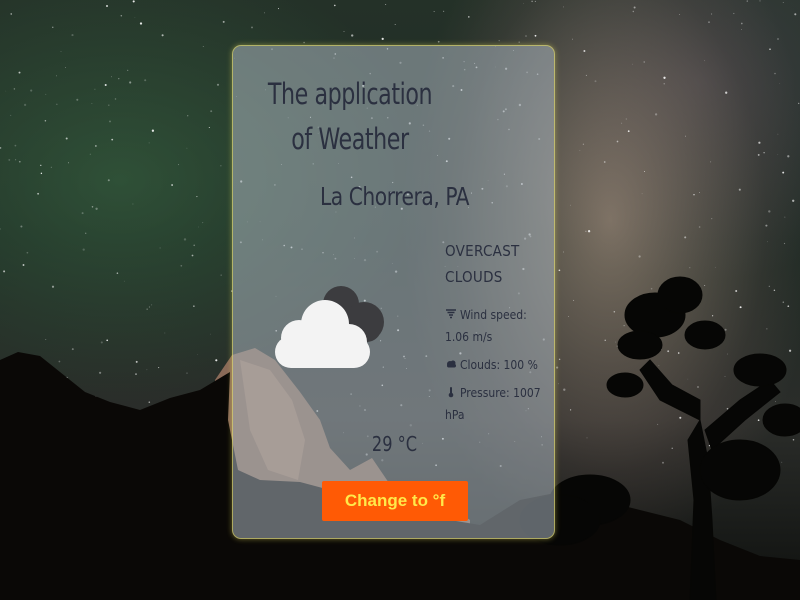  I want to click on clouds-row: Clouds: 100 %, so click(495, 365).